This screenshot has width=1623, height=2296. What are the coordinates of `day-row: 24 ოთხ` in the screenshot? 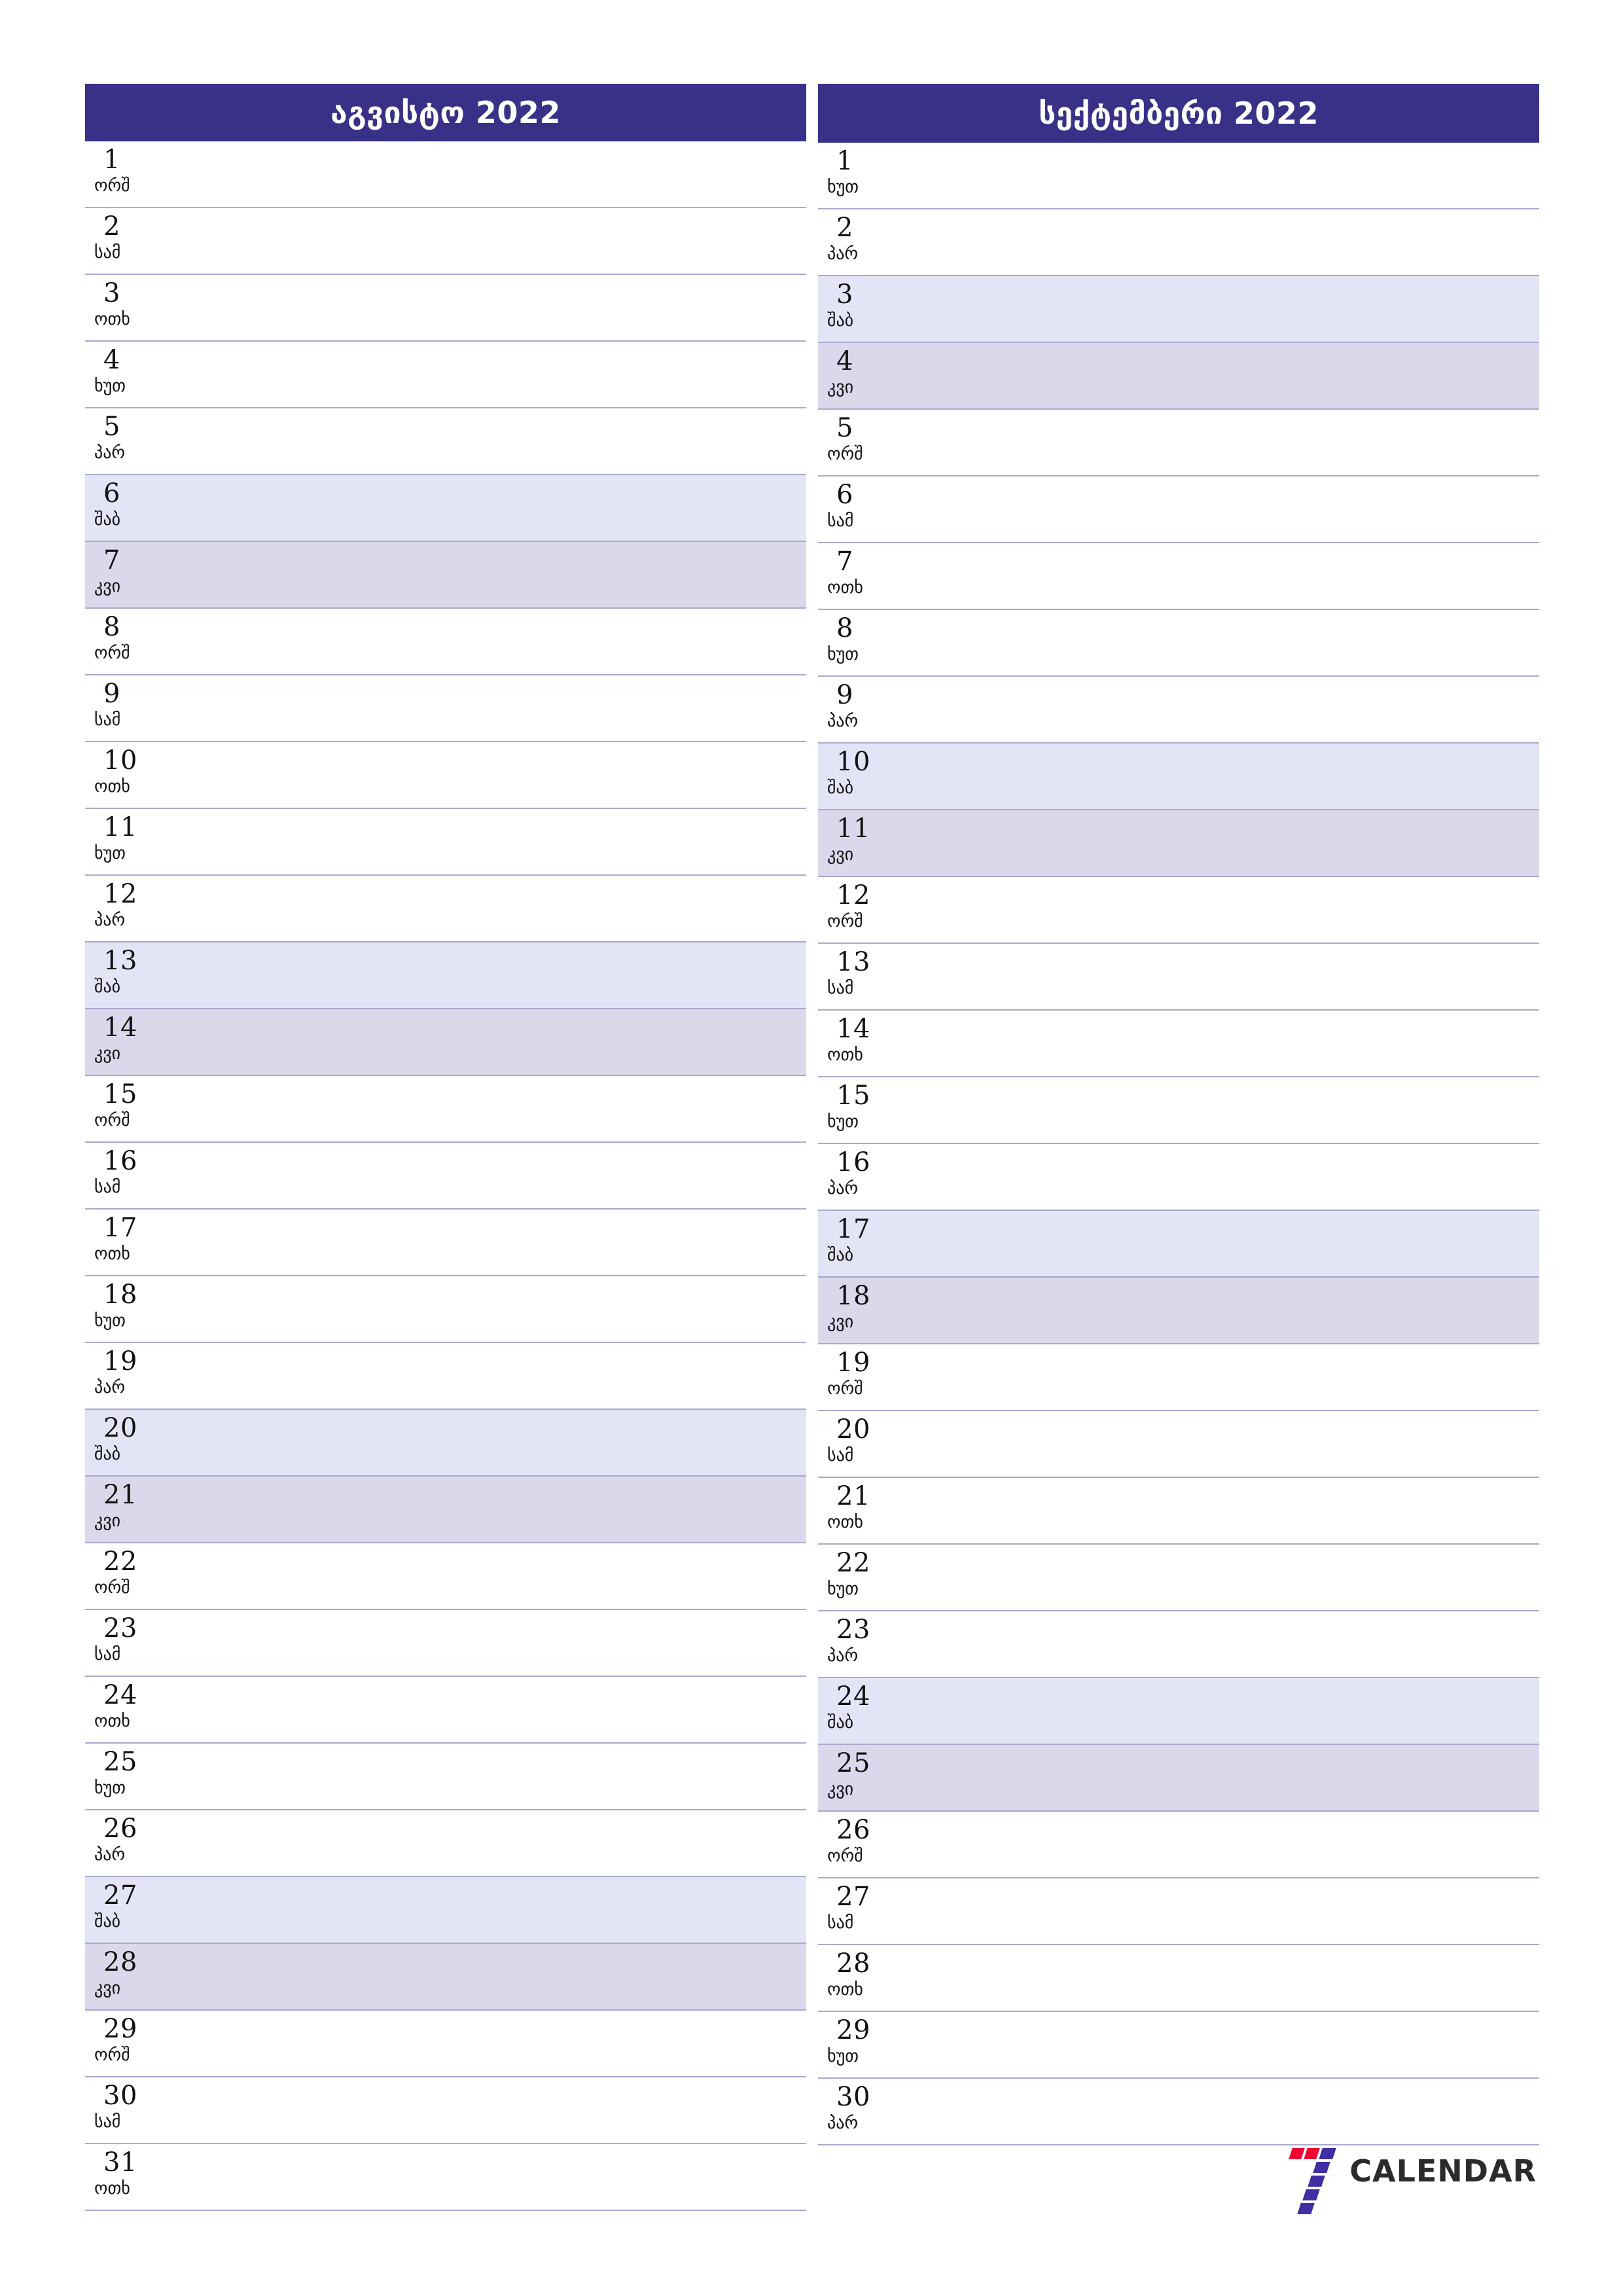 It's located at (445, 1710).